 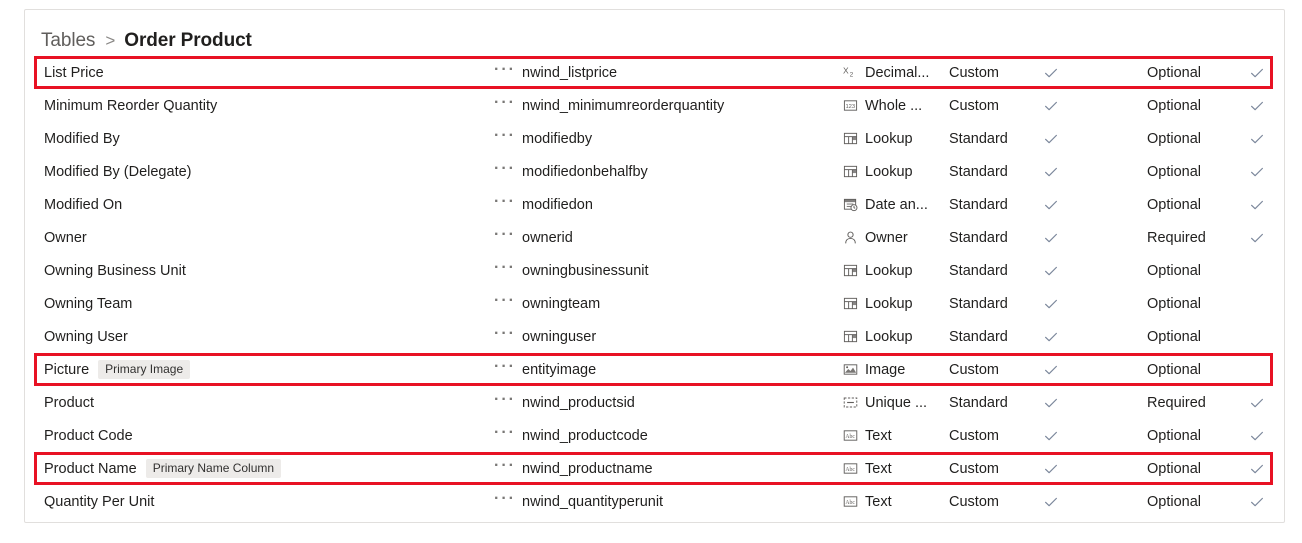 What do you see at coordinates (82, 138) in the screenshot?
I see `column-display-name: Modified By` at bounding box center [82, 138].